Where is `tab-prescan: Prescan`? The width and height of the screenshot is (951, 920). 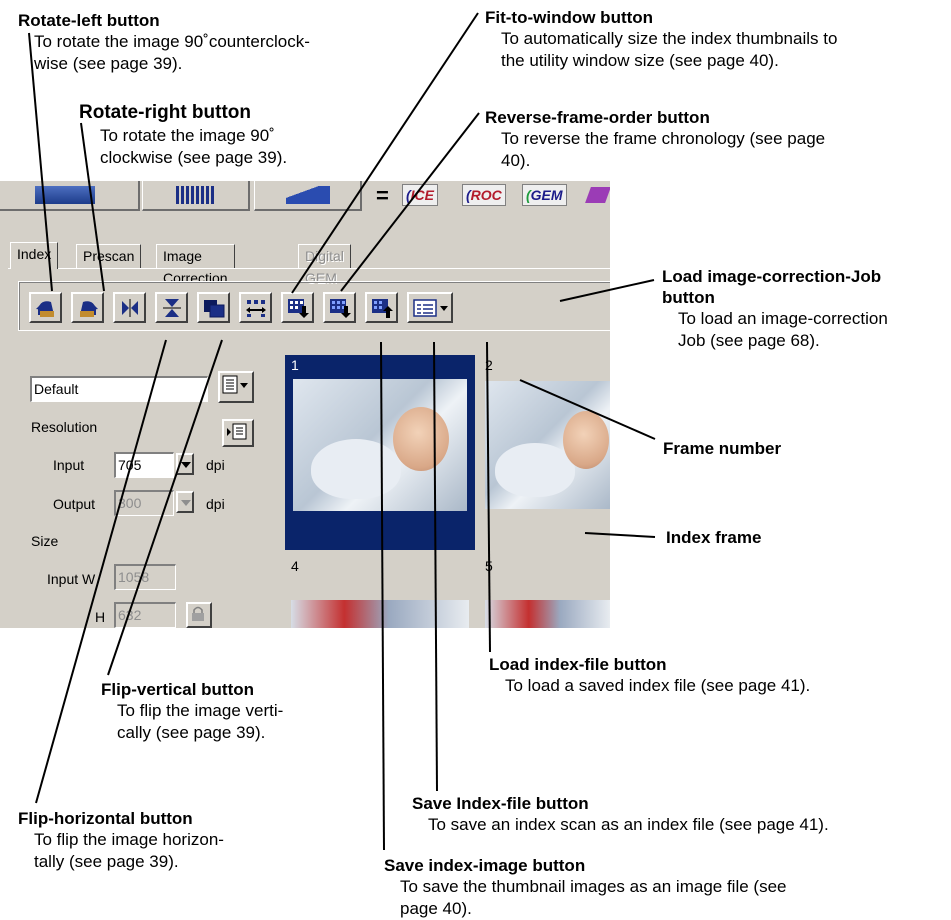
tab-prescan: Prescan is located at coordinates (109, 256).